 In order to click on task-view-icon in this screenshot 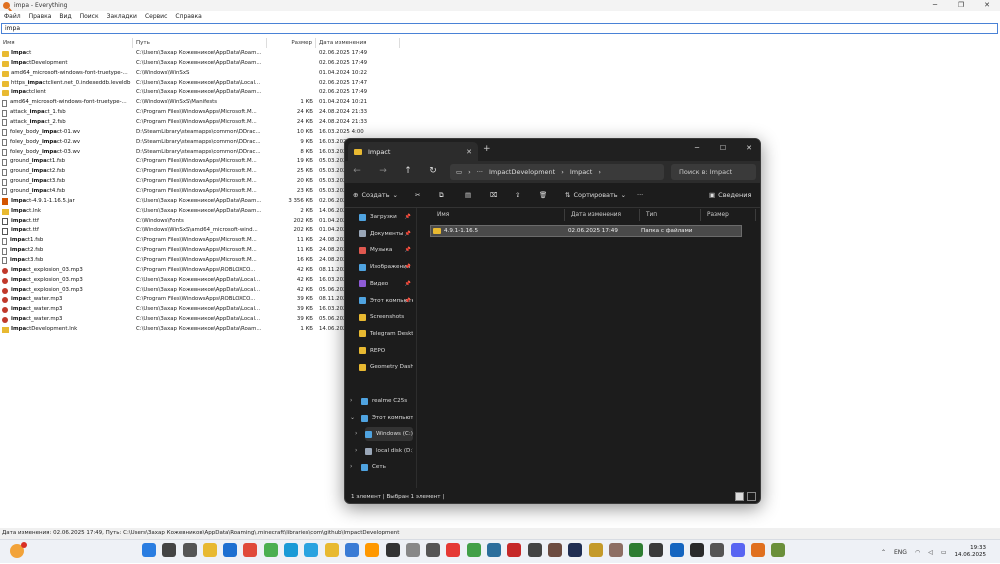, I will do `click(189, 550)`.